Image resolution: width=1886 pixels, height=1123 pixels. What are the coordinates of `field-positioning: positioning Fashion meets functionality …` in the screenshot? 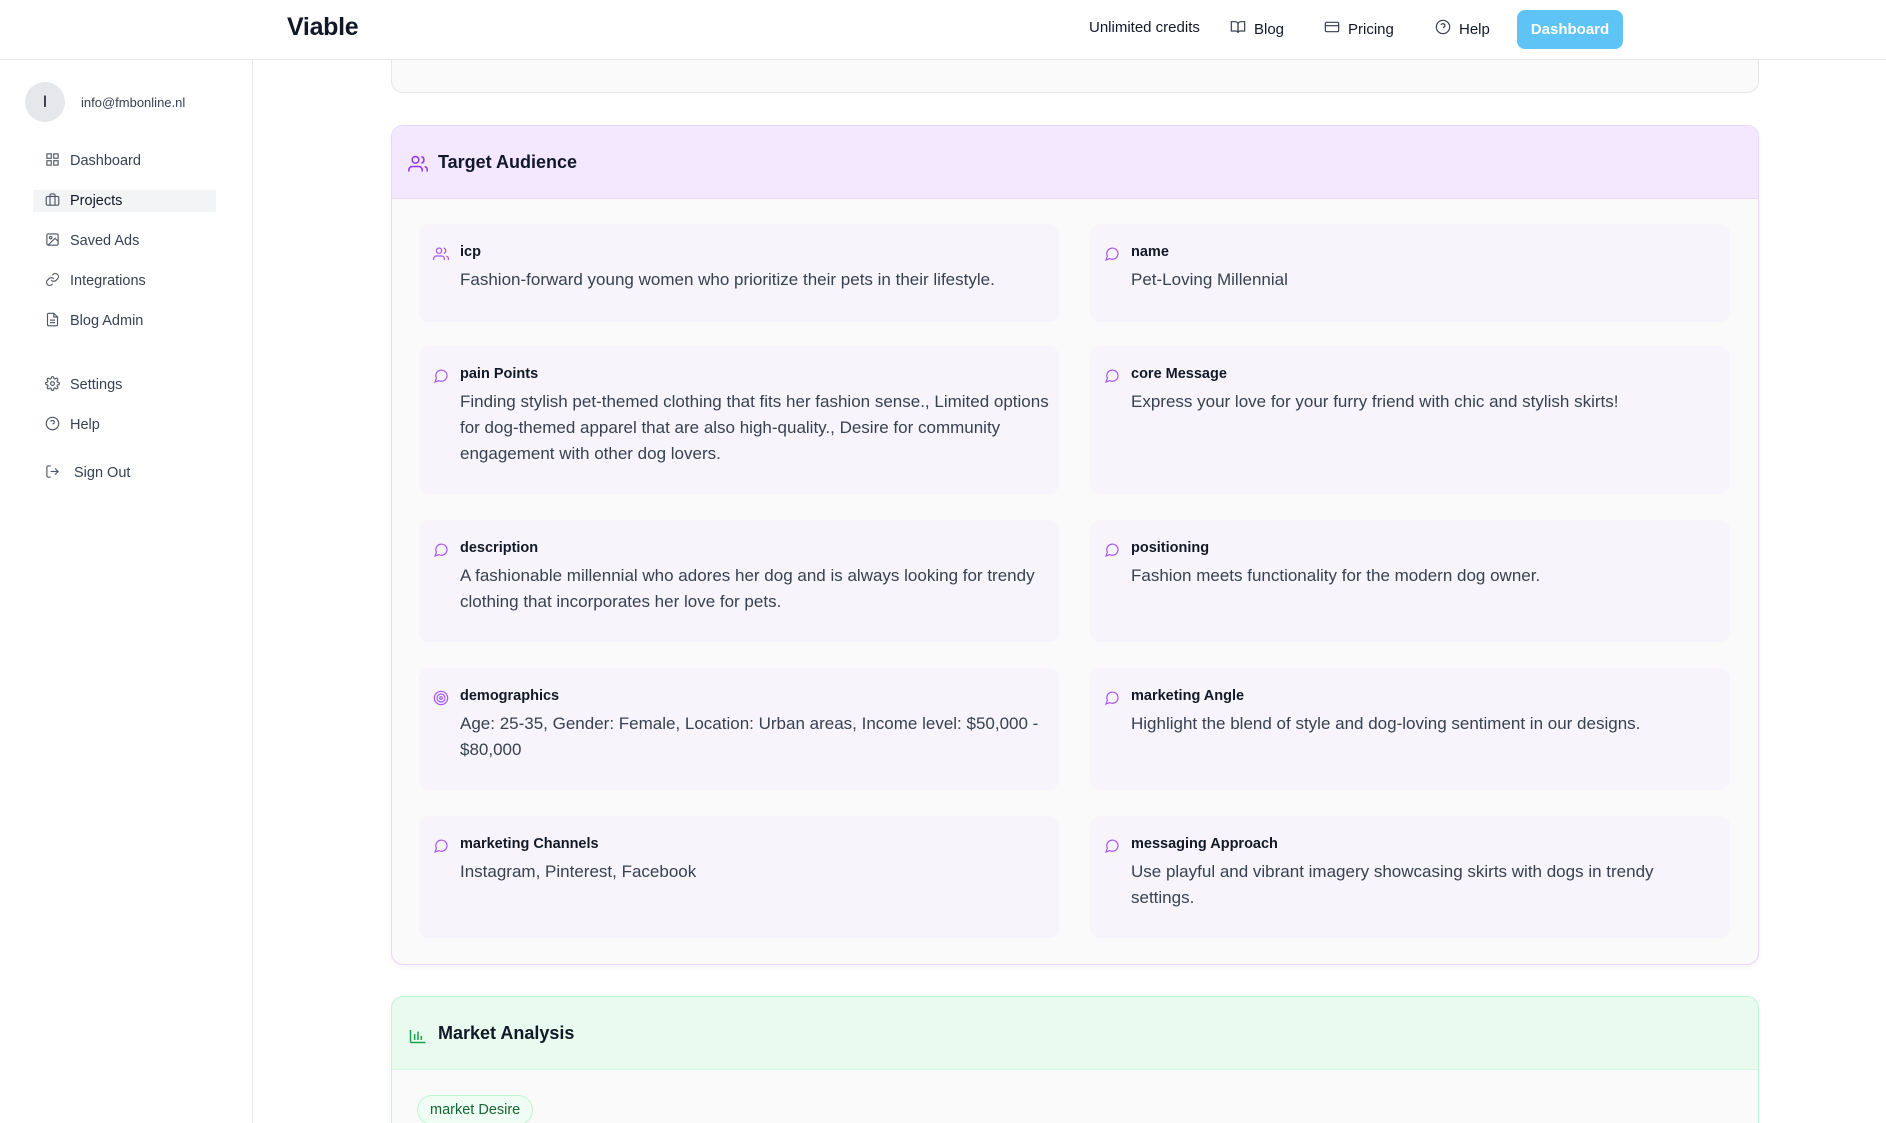 It's located at (1410, 581).